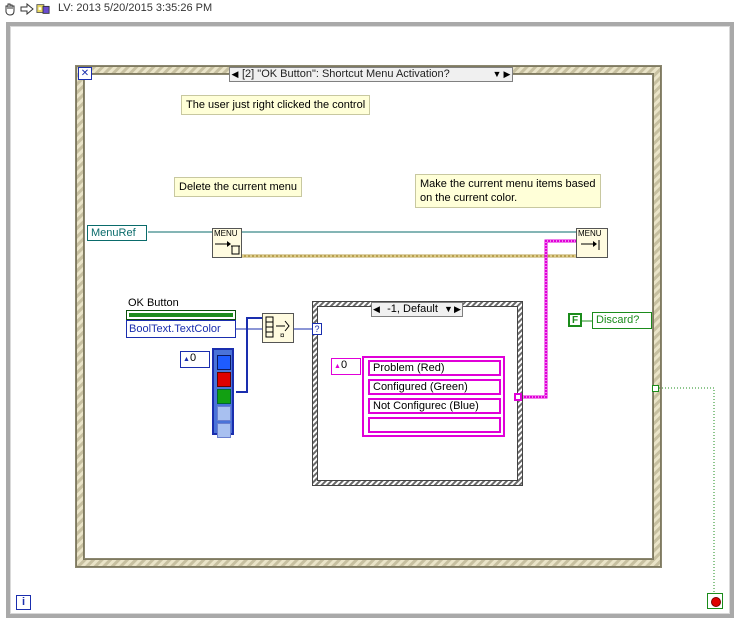 The width and height of the screenshot is (738, 624). Describe the element at coordinates (434, 368) in the screenshot. I see `list-item: Problem (Red)` at that location.